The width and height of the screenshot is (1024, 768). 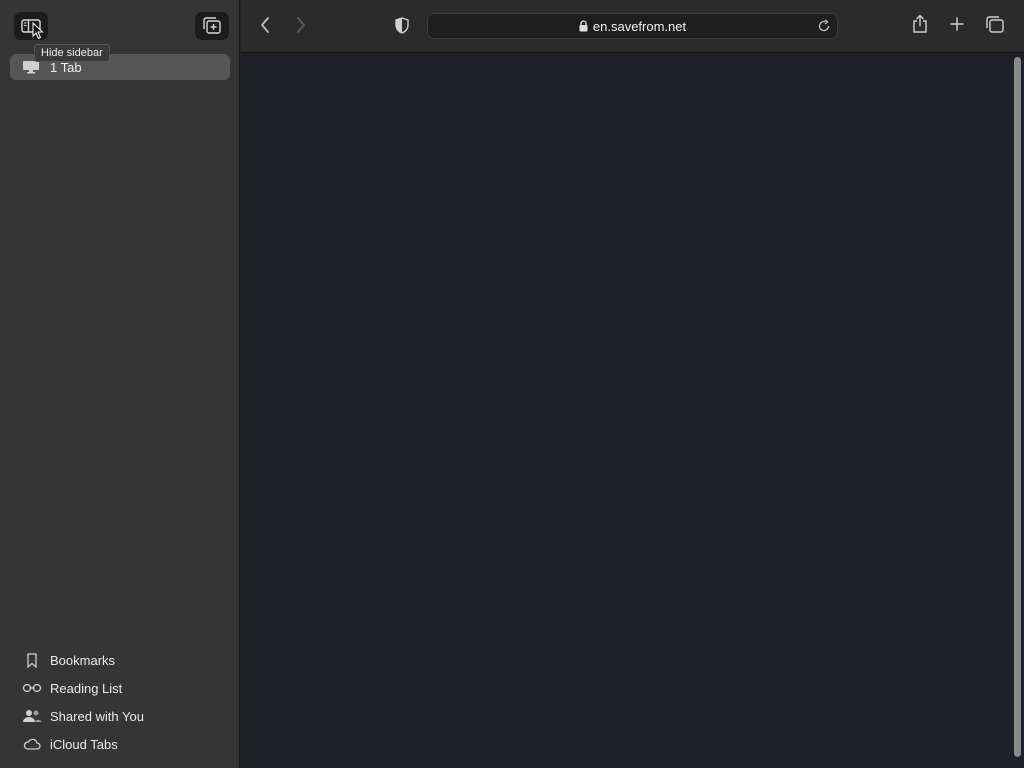 What do you see at coordinates (97, 716) in the screenshot?
I see `sidebar-item-label: Shared with You` at bounding box center [97, 716].